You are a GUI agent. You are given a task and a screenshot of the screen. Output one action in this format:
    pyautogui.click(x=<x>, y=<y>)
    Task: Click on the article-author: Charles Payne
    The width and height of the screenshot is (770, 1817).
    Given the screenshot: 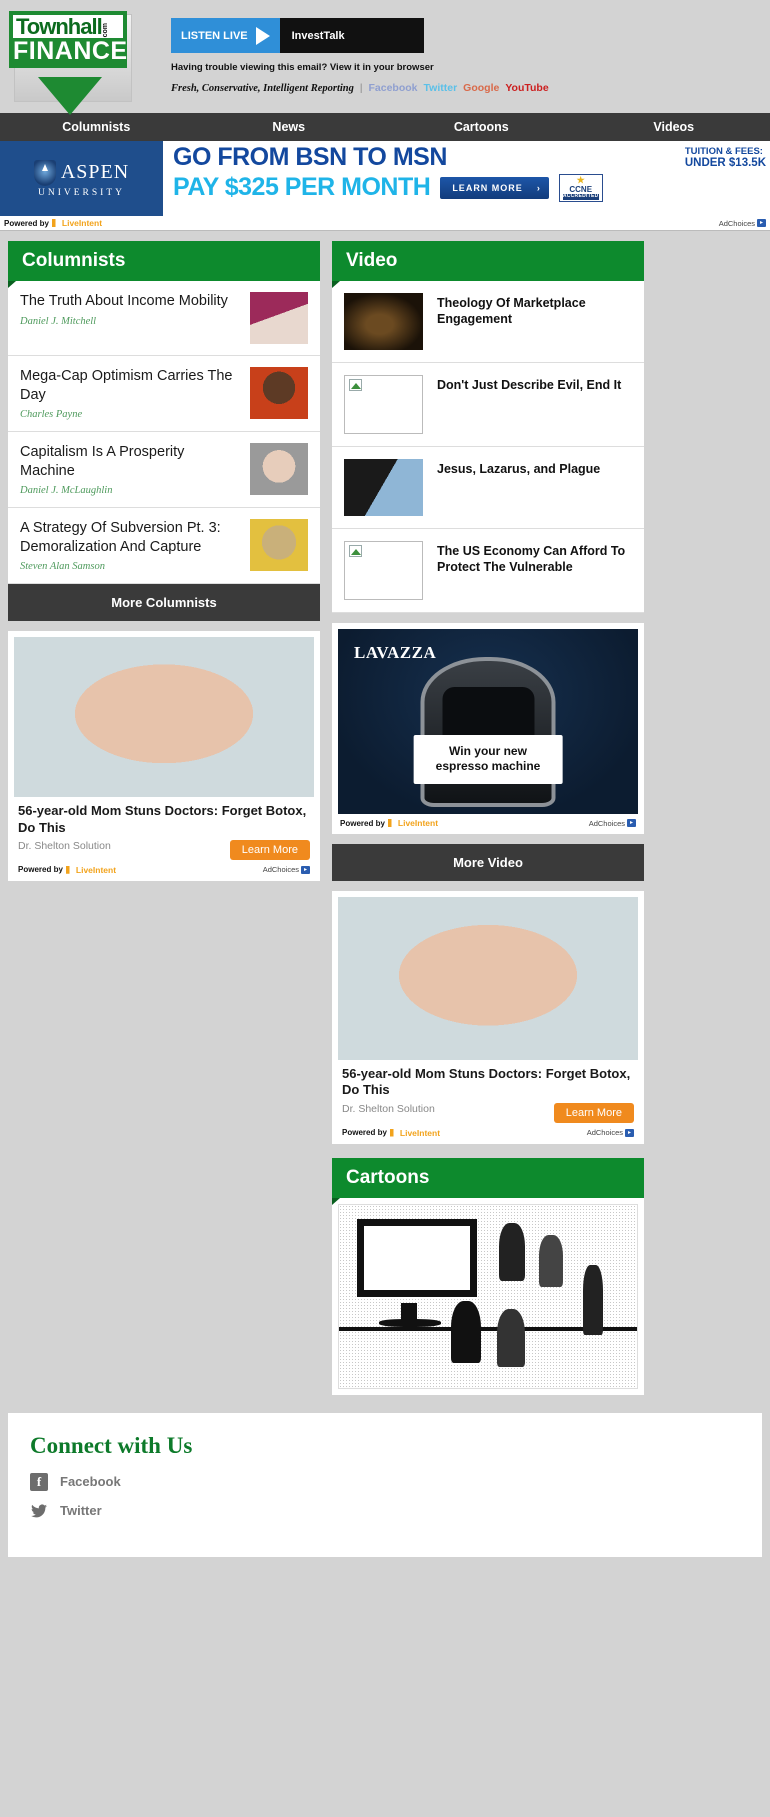 What is the action you would take?
    pyautogui.click(x=51, y=415)
    